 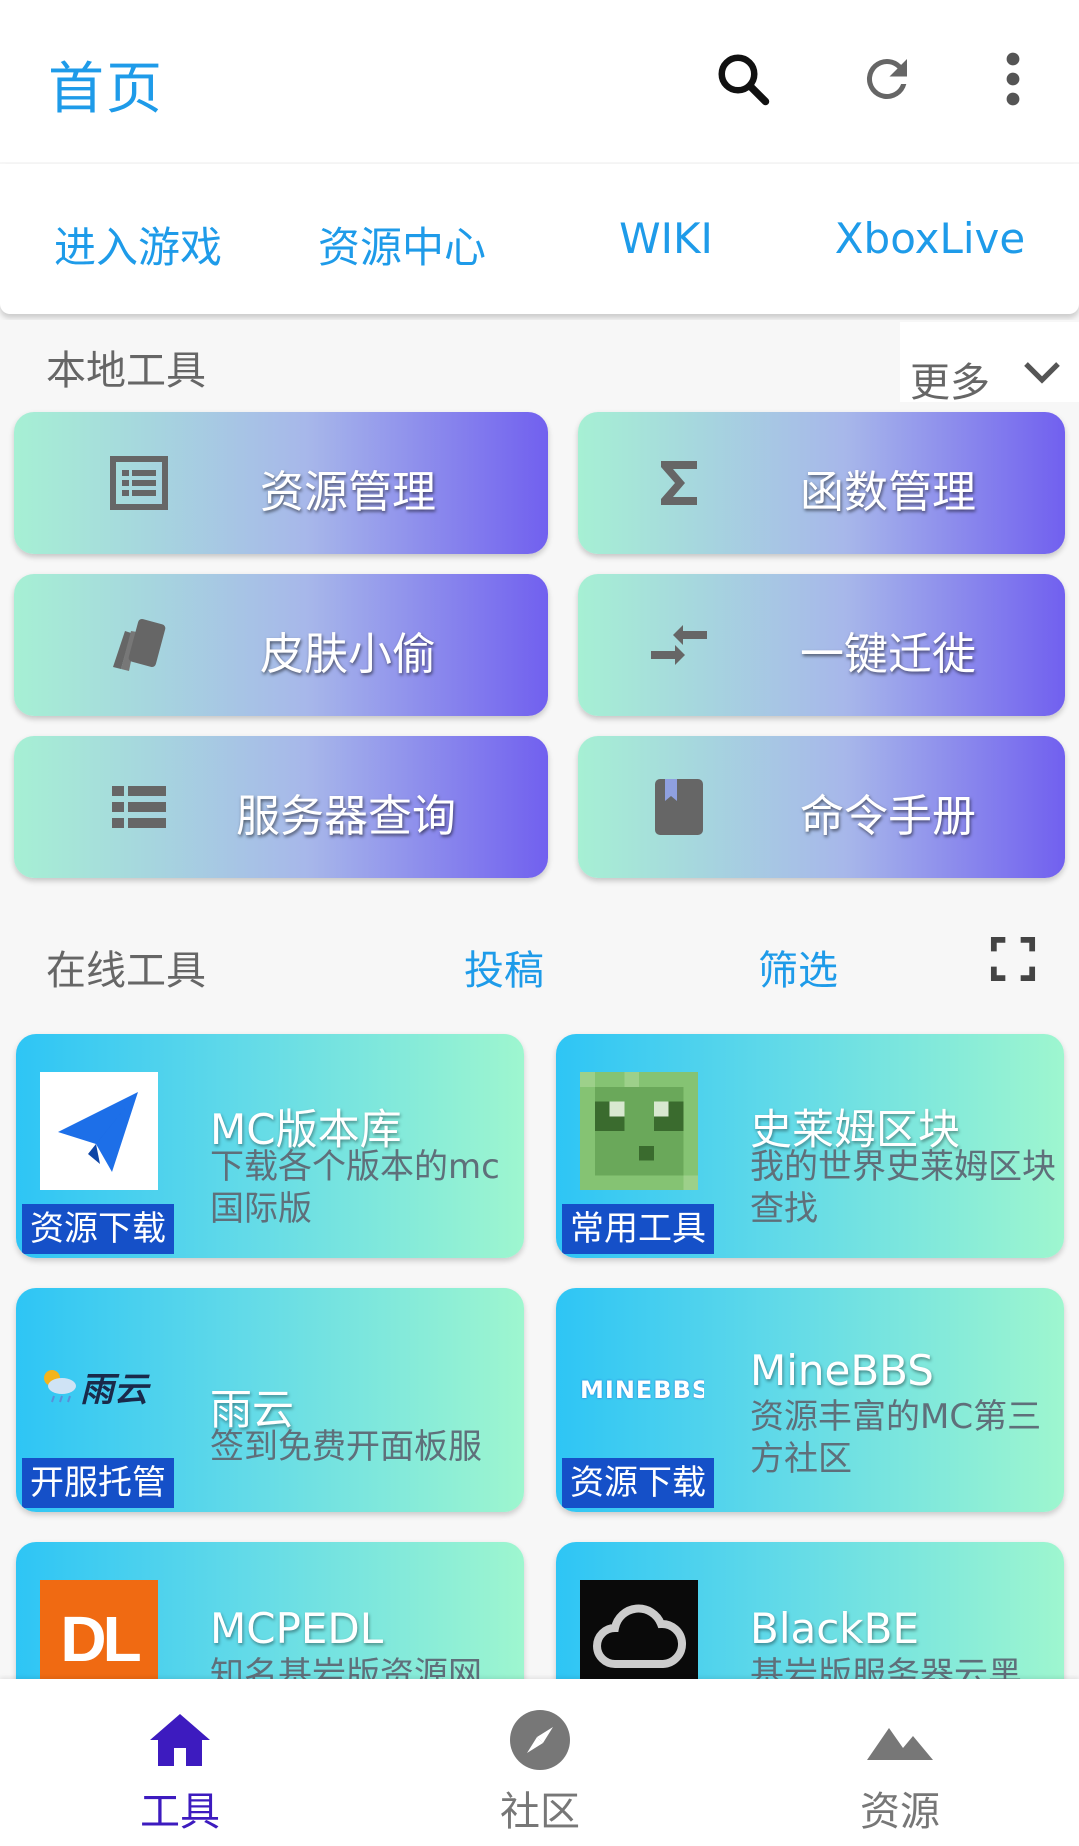 What do you see at coordinates (297, 1628) in the screenshot?
I see `card-title: MCPEDL` at bounding box center [297, 1628].